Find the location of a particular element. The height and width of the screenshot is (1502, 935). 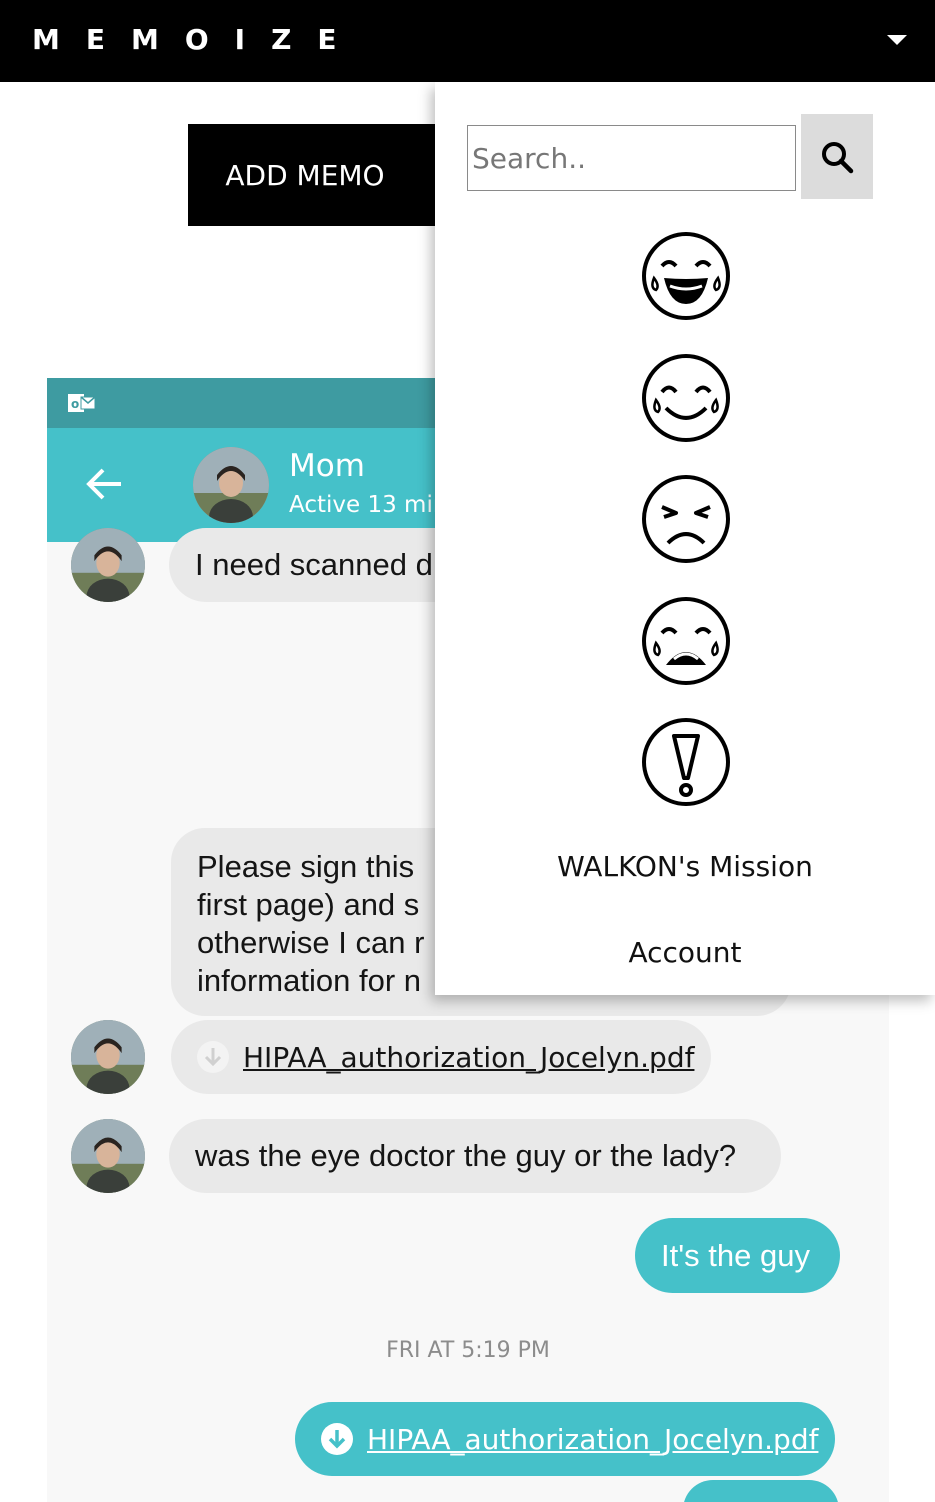

message-line: Please sign this is located at coordinates (306, 866).